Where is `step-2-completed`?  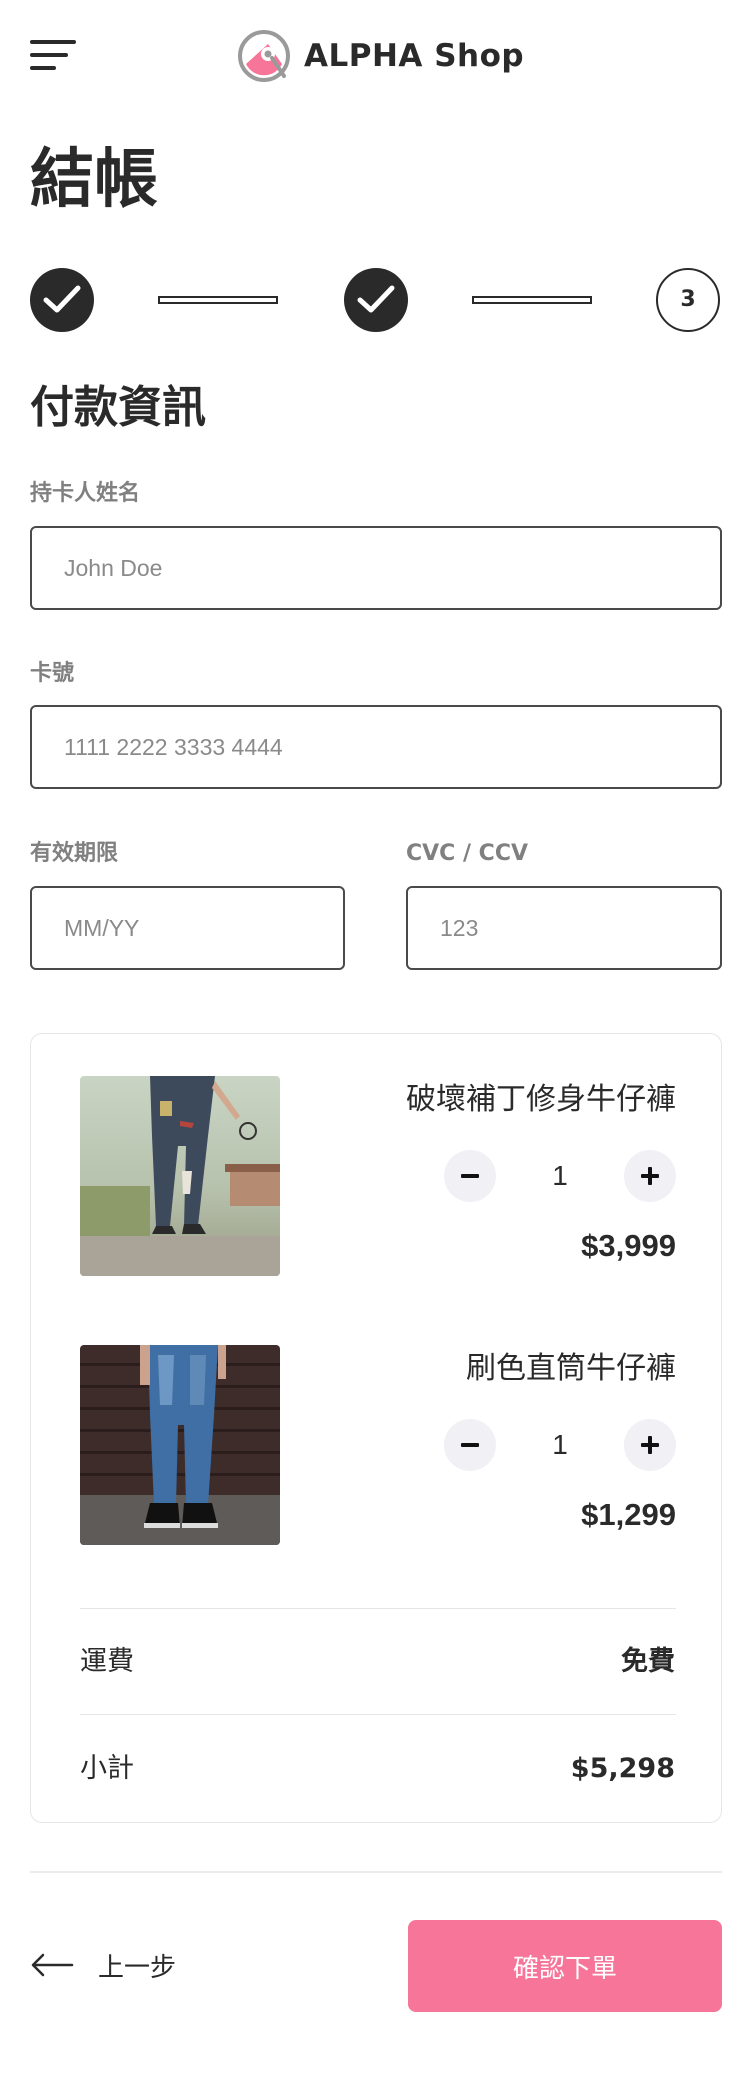 step-2-completed is located at coordinates (376, 300).